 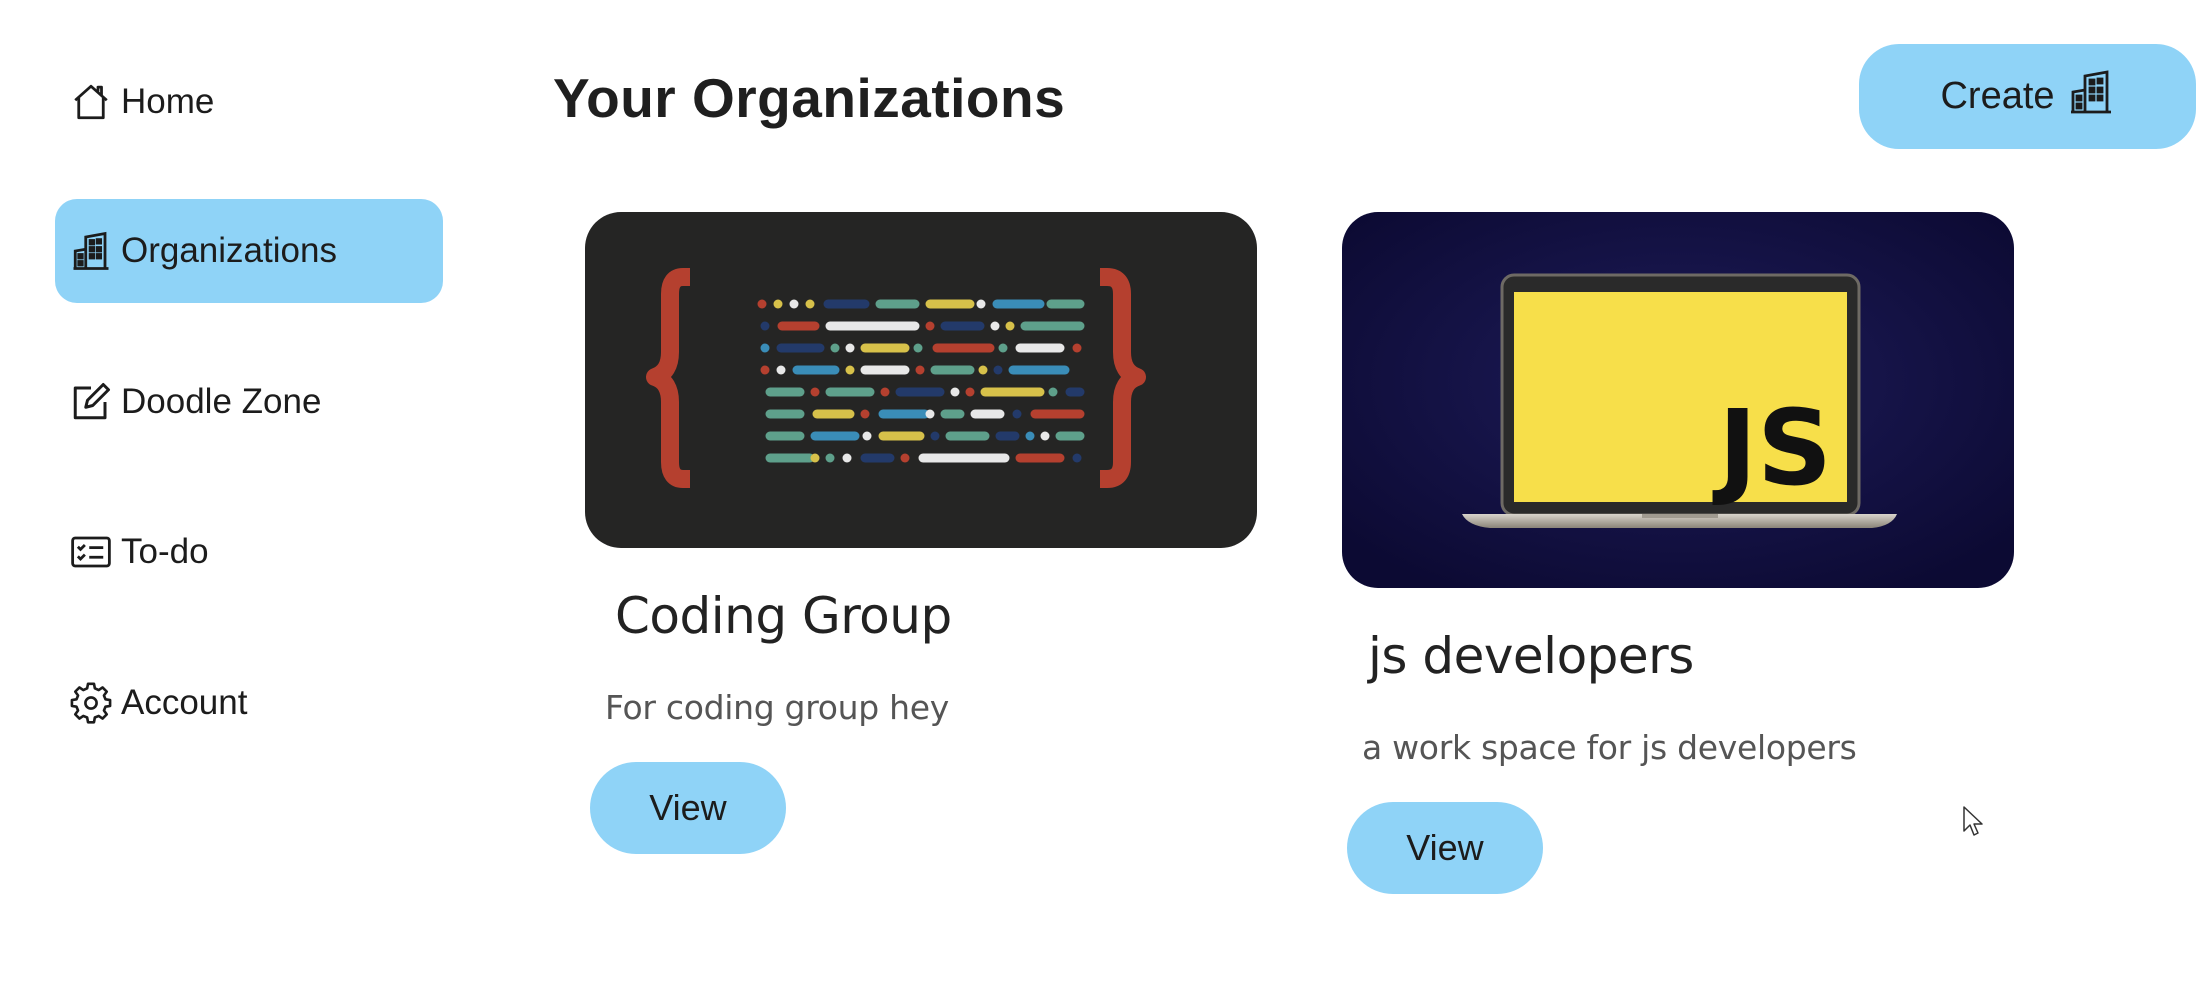 What do you see at coordinates (777, 707) in the screenshot?
I see `organization-description: For coding group hey` at bounding box center [777, 707].